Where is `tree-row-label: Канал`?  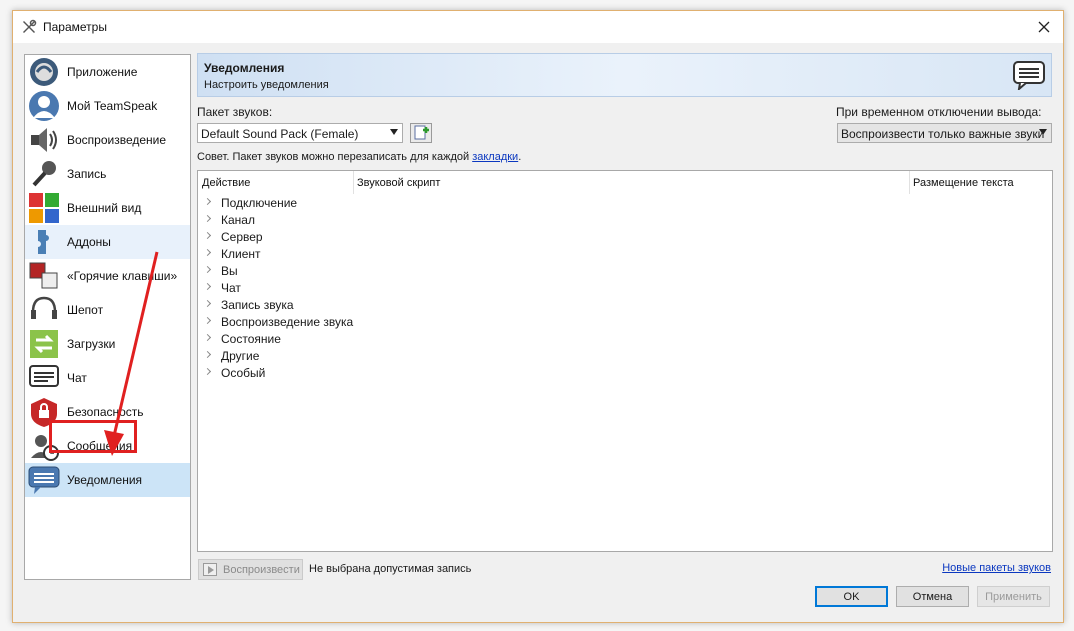
tree-row-label: Канал is located at coordinates (238, 220).